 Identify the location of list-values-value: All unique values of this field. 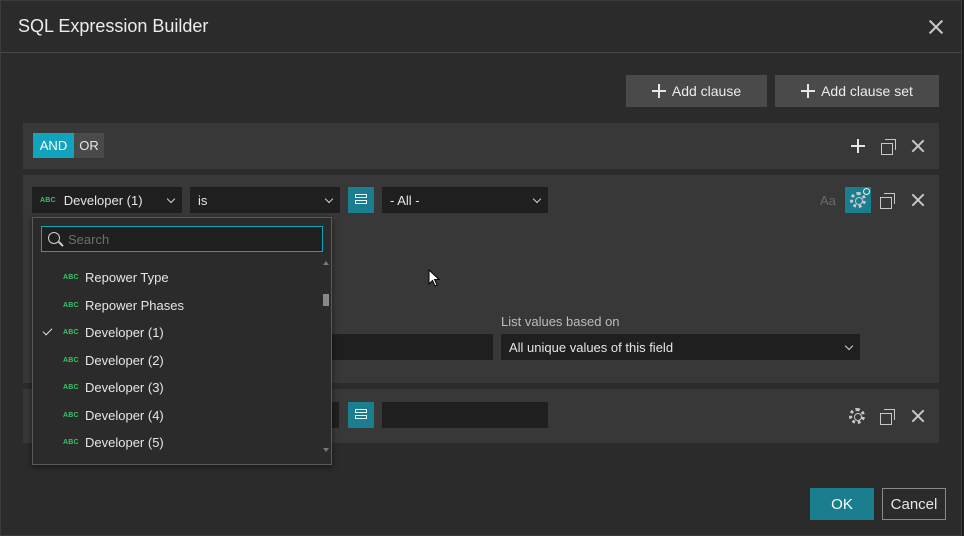
(591, 347).